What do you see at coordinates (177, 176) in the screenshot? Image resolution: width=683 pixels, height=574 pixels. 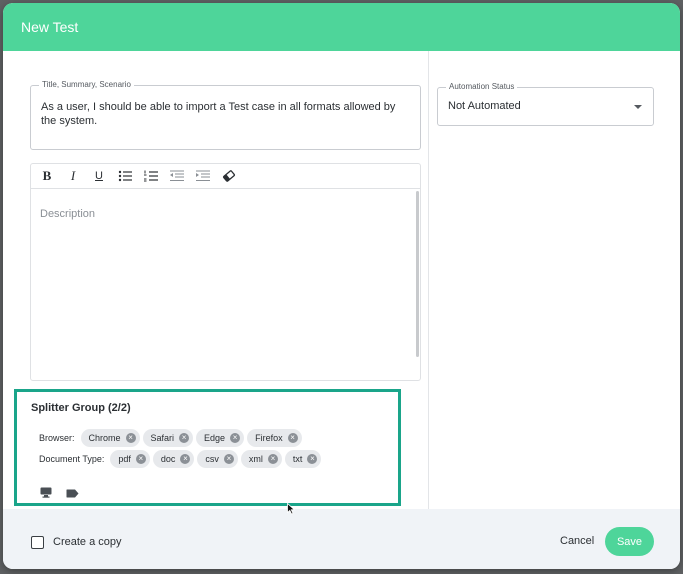 I see `outdent-icon` at bounding box center [177, 176].